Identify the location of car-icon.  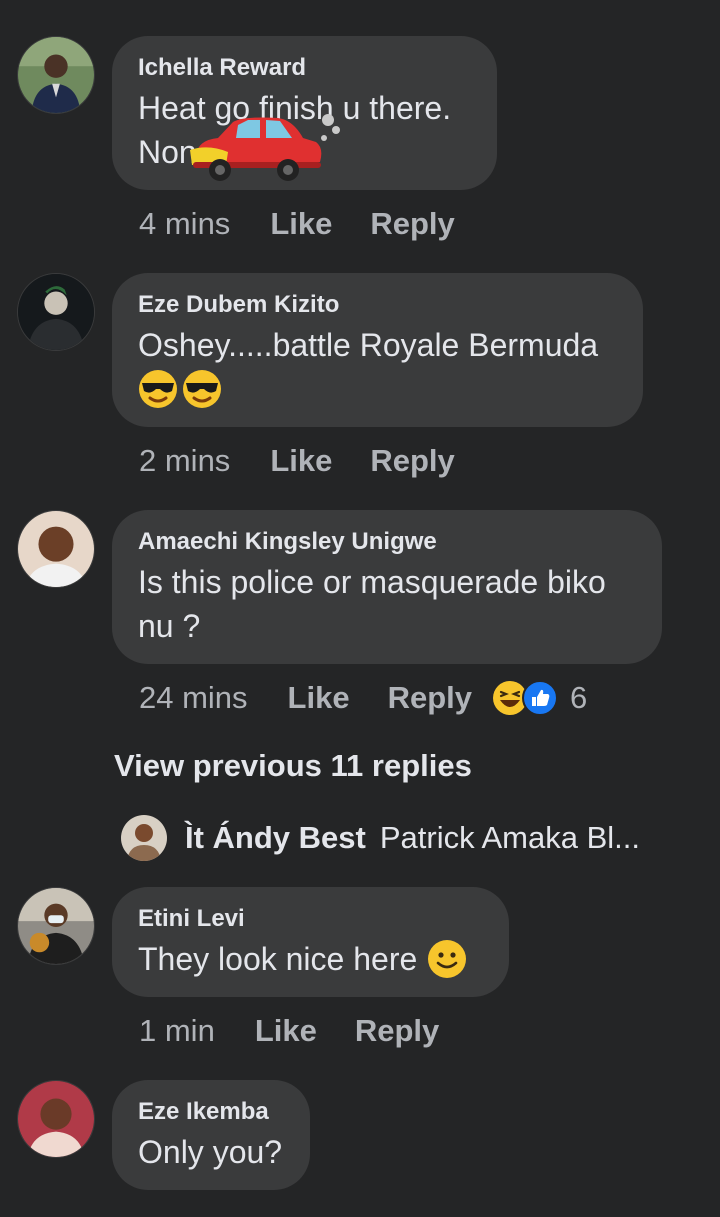
(265, 147).